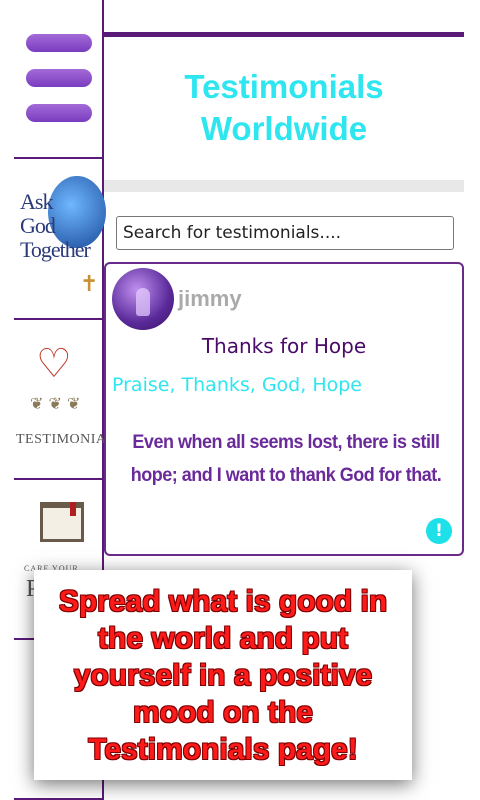  I want to click on report-button: !, so click(439, 531).